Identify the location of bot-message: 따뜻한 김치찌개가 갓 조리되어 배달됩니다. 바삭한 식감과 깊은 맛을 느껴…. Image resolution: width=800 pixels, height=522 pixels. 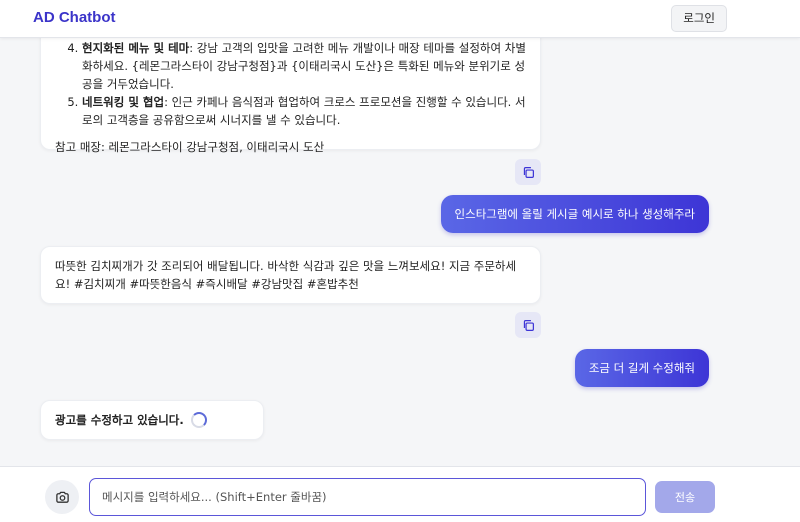
(290, 275).